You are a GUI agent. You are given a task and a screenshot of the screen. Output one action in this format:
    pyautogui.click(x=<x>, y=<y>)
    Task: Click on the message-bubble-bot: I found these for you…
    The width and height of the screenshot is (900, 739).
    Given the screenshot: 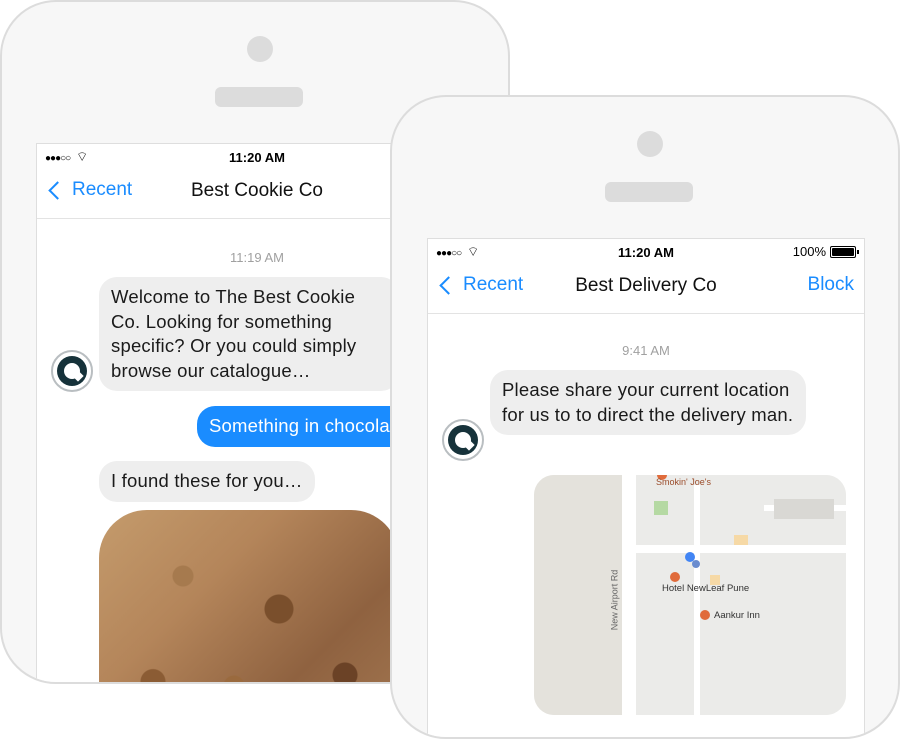 What is the action you would take?
    pyautogui.click(x=207, y=481)
    